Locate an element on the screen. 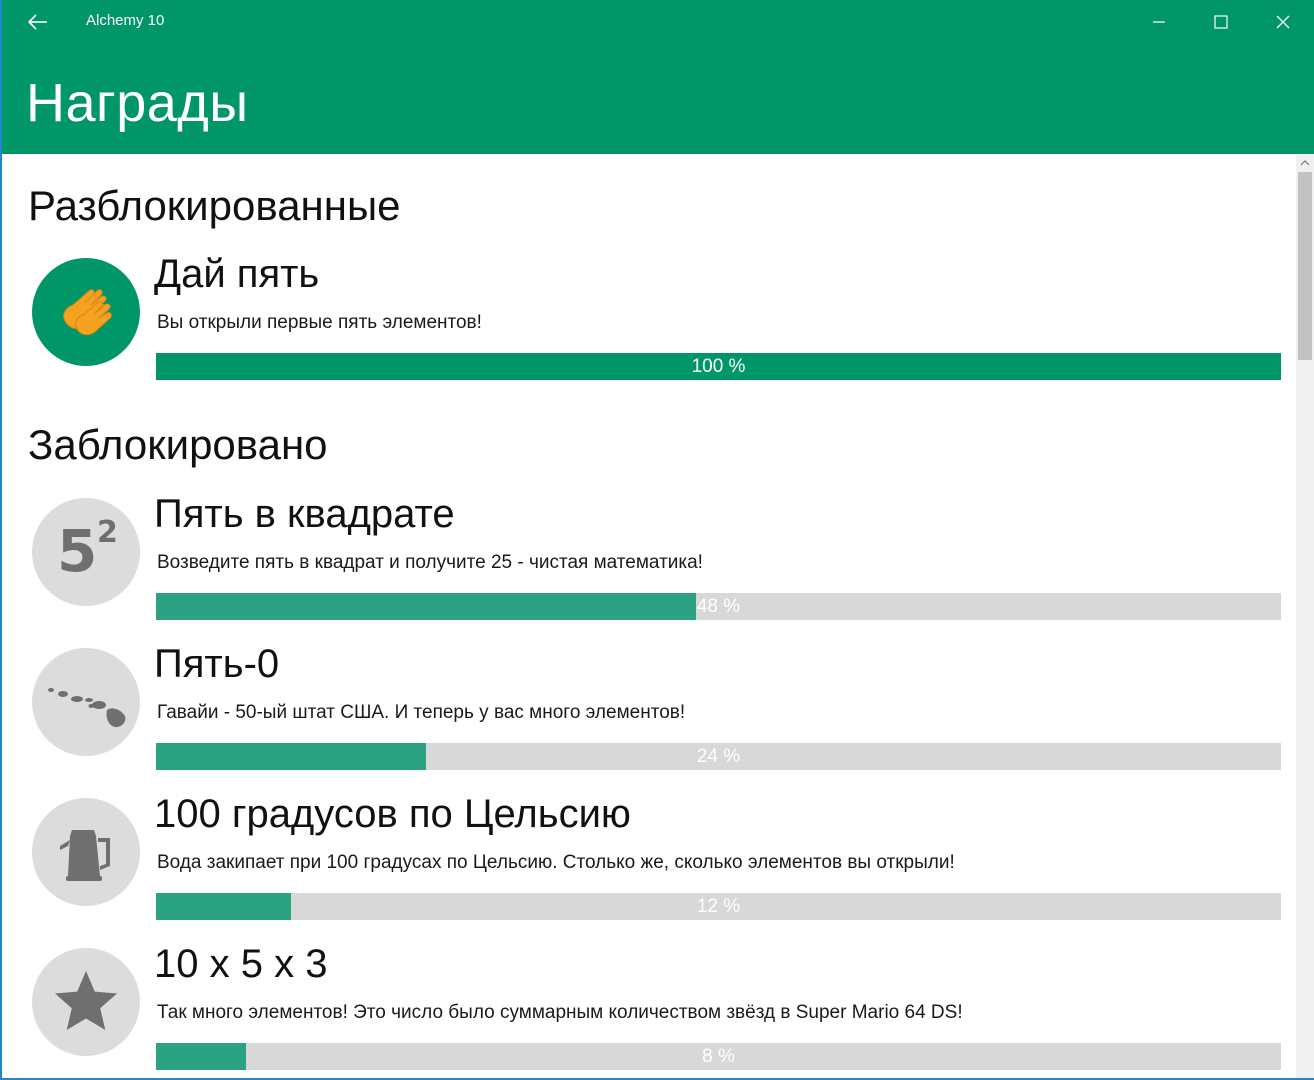 The height and width of the screenshot is (1080, 1314). award-title: 100 градусов по Цельсию is located at coordinates (392, 814).